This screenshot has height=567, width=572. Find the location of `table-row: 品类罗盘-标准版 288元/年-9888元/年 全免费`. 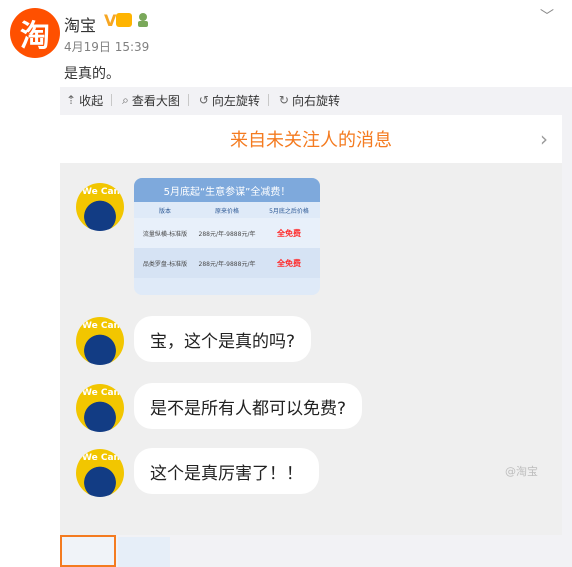

table-row: 品类罗盘-标准版 288元/年-9888元/年 全免费 is located at coordinates (227, 263).